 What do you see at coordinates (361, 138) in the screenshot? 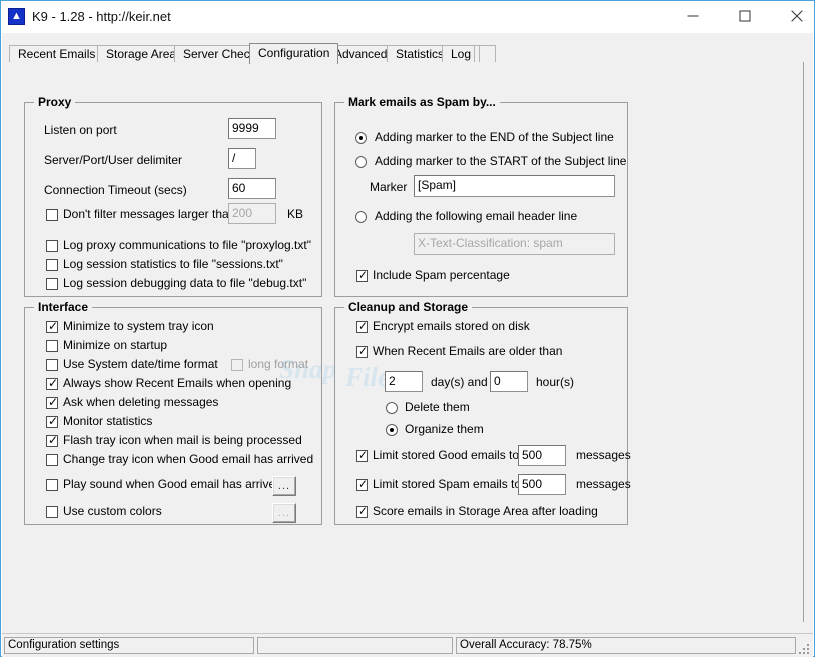
I see `spam-option-end-radio` at bounding box center [361, 138].